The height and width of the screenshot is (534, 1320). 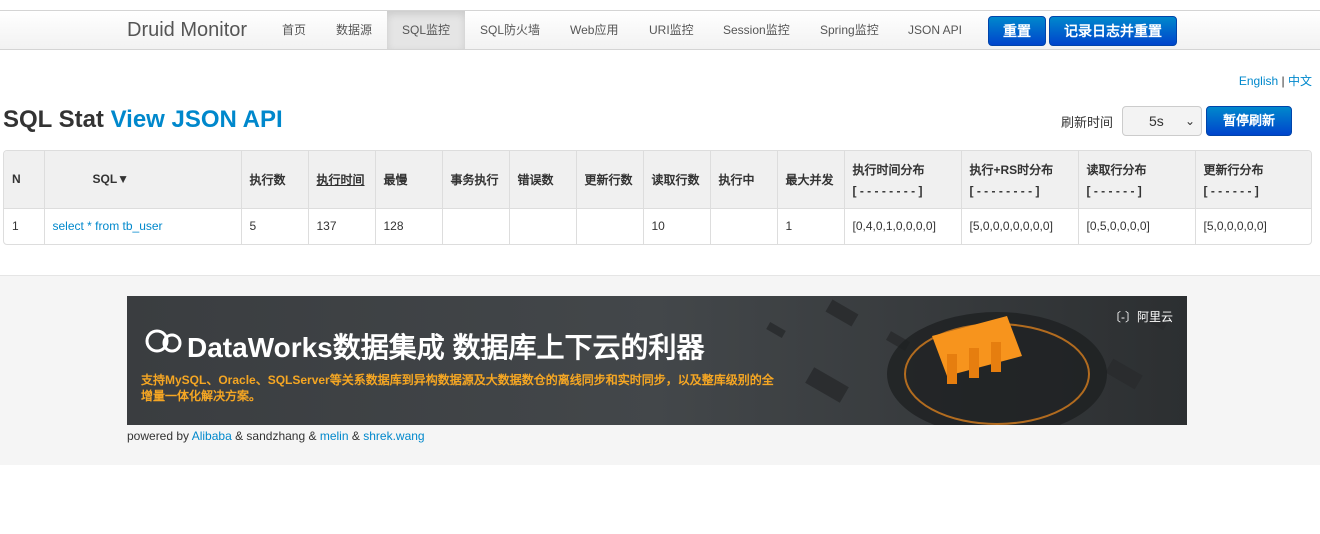 What do you see at coordinates (408, 179) in the screenshot?
I see `col-header-slowest: 最慢` at bounding box center [408, 179].